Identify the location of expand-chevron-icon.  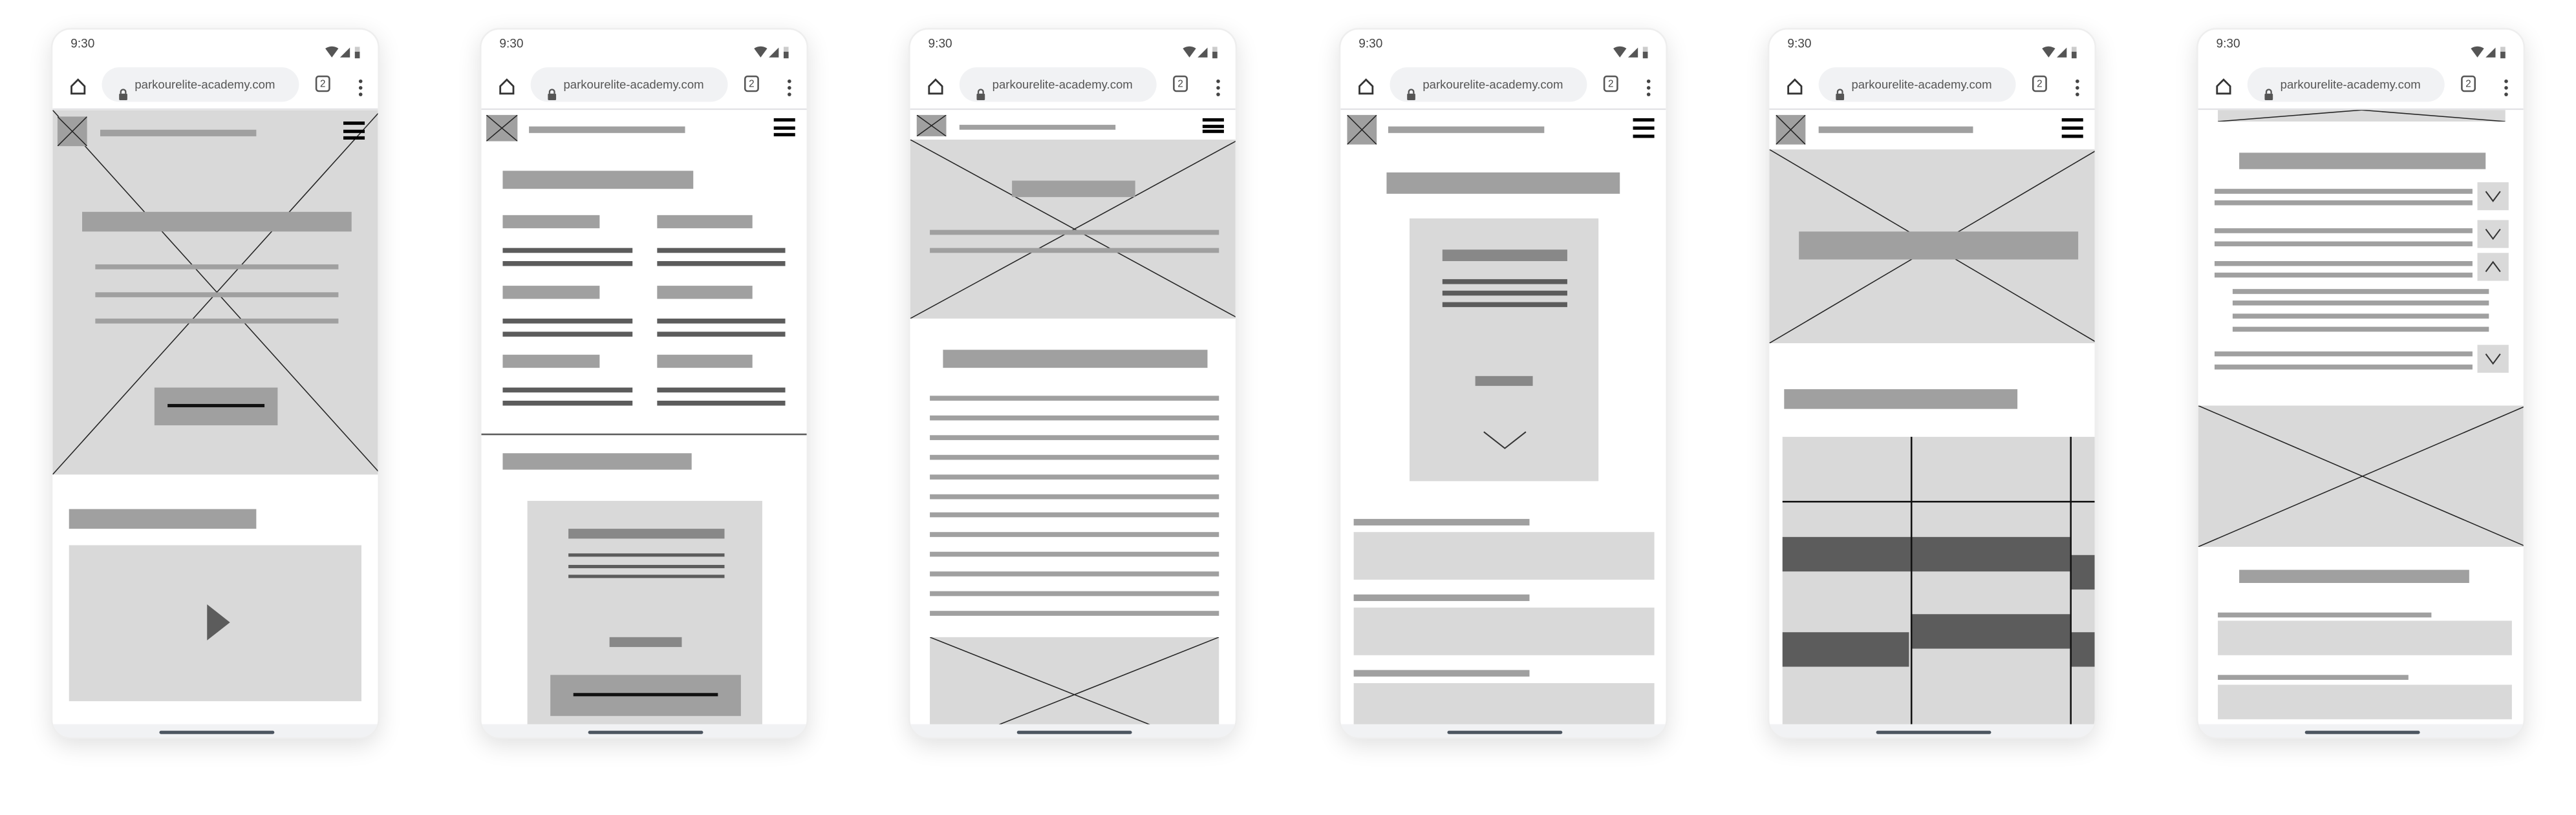
(1505, 440).